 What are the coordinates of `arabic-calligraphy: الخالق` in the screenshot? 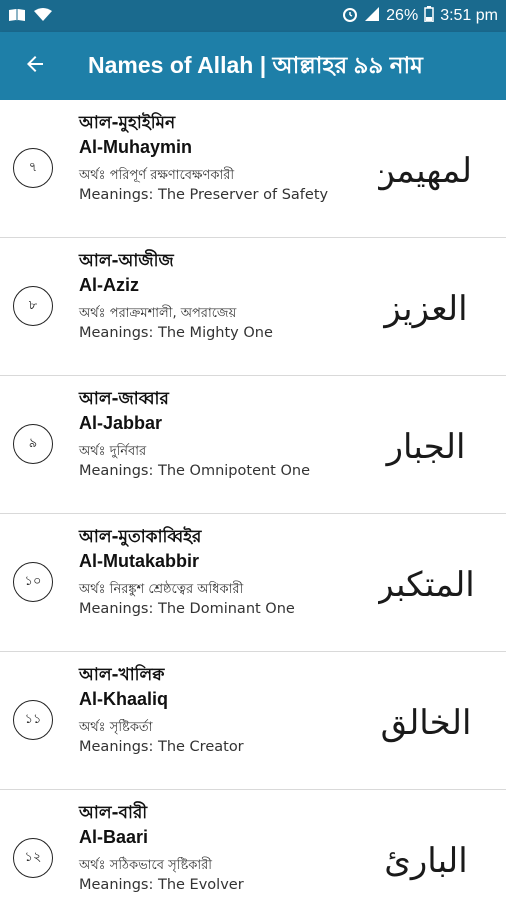 It's located at (426, 723).